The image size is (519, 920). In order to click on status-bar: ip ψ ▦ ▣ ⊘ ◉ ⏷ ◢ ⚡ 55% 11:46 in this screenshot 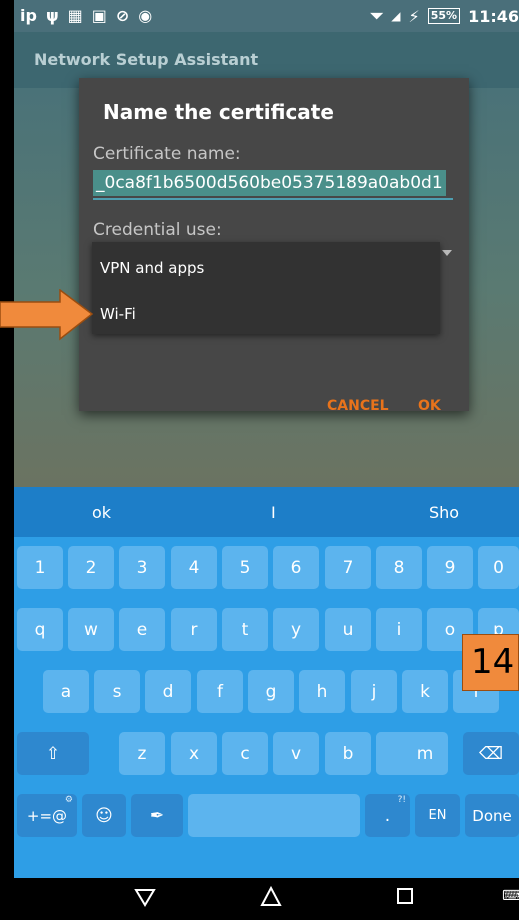, I will do `click(266, 16)`.